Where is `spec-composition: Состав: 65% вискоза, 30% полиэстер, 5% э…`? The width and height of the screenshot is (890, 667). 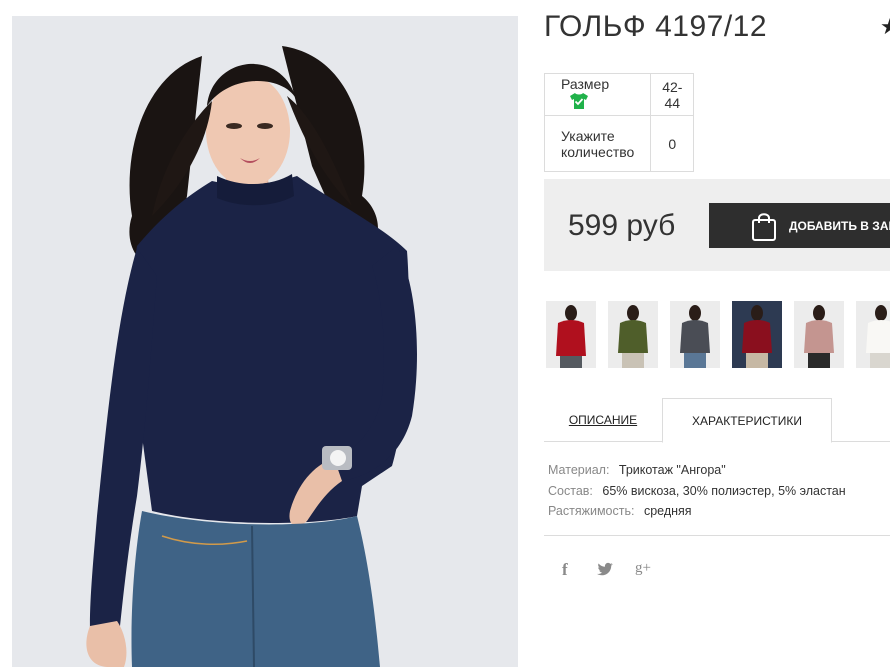
spec-composition: Состав: 65% вискоза, 30% полиэстер, 5% э… is located at coordinates (697, 491).